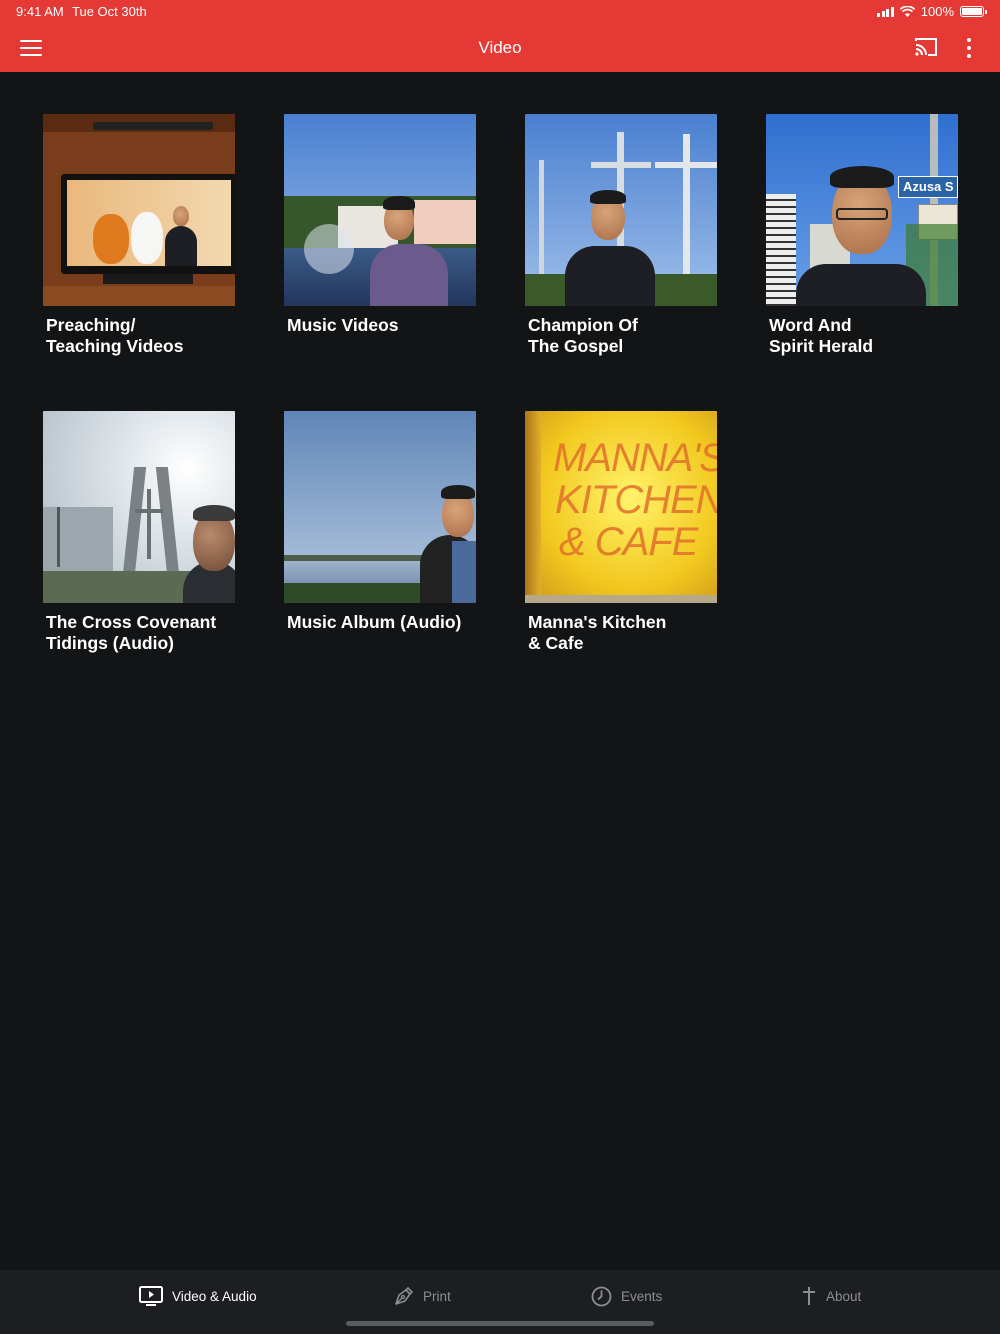 The height and width of the screenshot is (1334, 1000). I want to click on status-indicators: 100%, so click(932, 11).